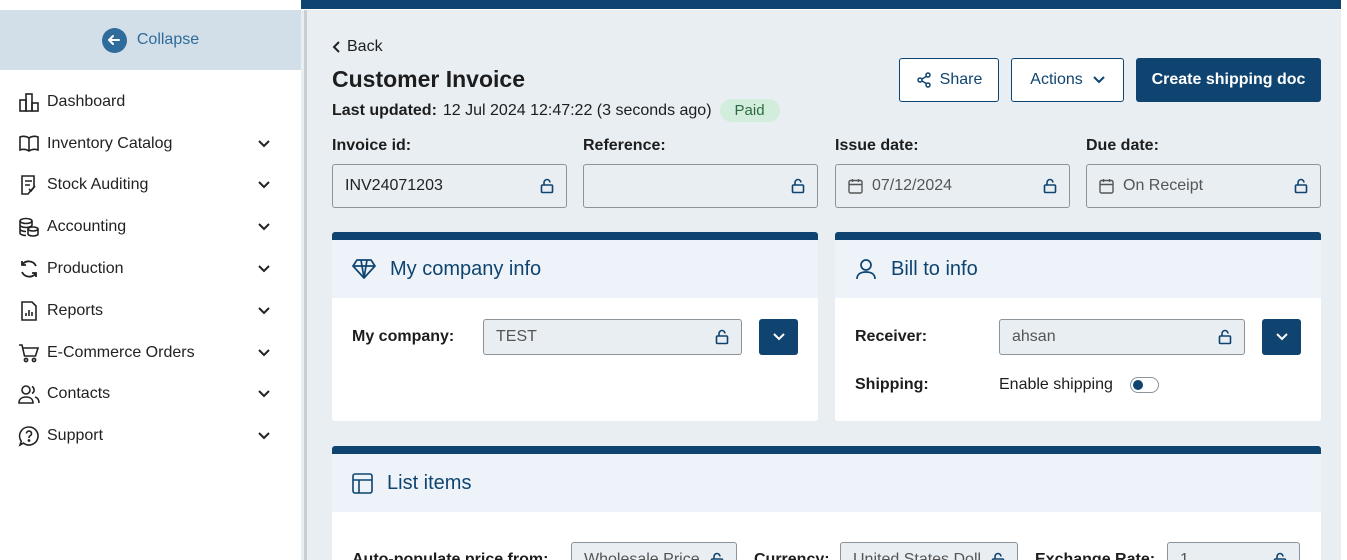 The image size is (1347, 560). Describe the element at coordinates (150, 227) in the screenshot. I see `sidebar-item-accounting: Accounting` at that location.